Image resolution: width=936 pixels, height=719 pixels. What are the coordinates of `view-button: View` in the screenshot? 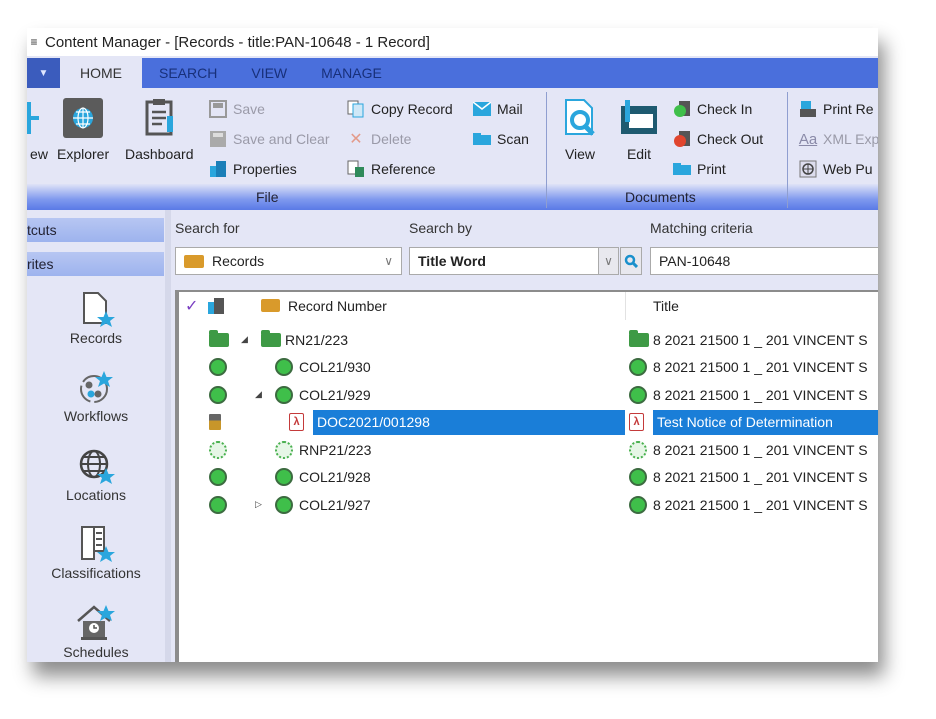 It's located at (580, 130).